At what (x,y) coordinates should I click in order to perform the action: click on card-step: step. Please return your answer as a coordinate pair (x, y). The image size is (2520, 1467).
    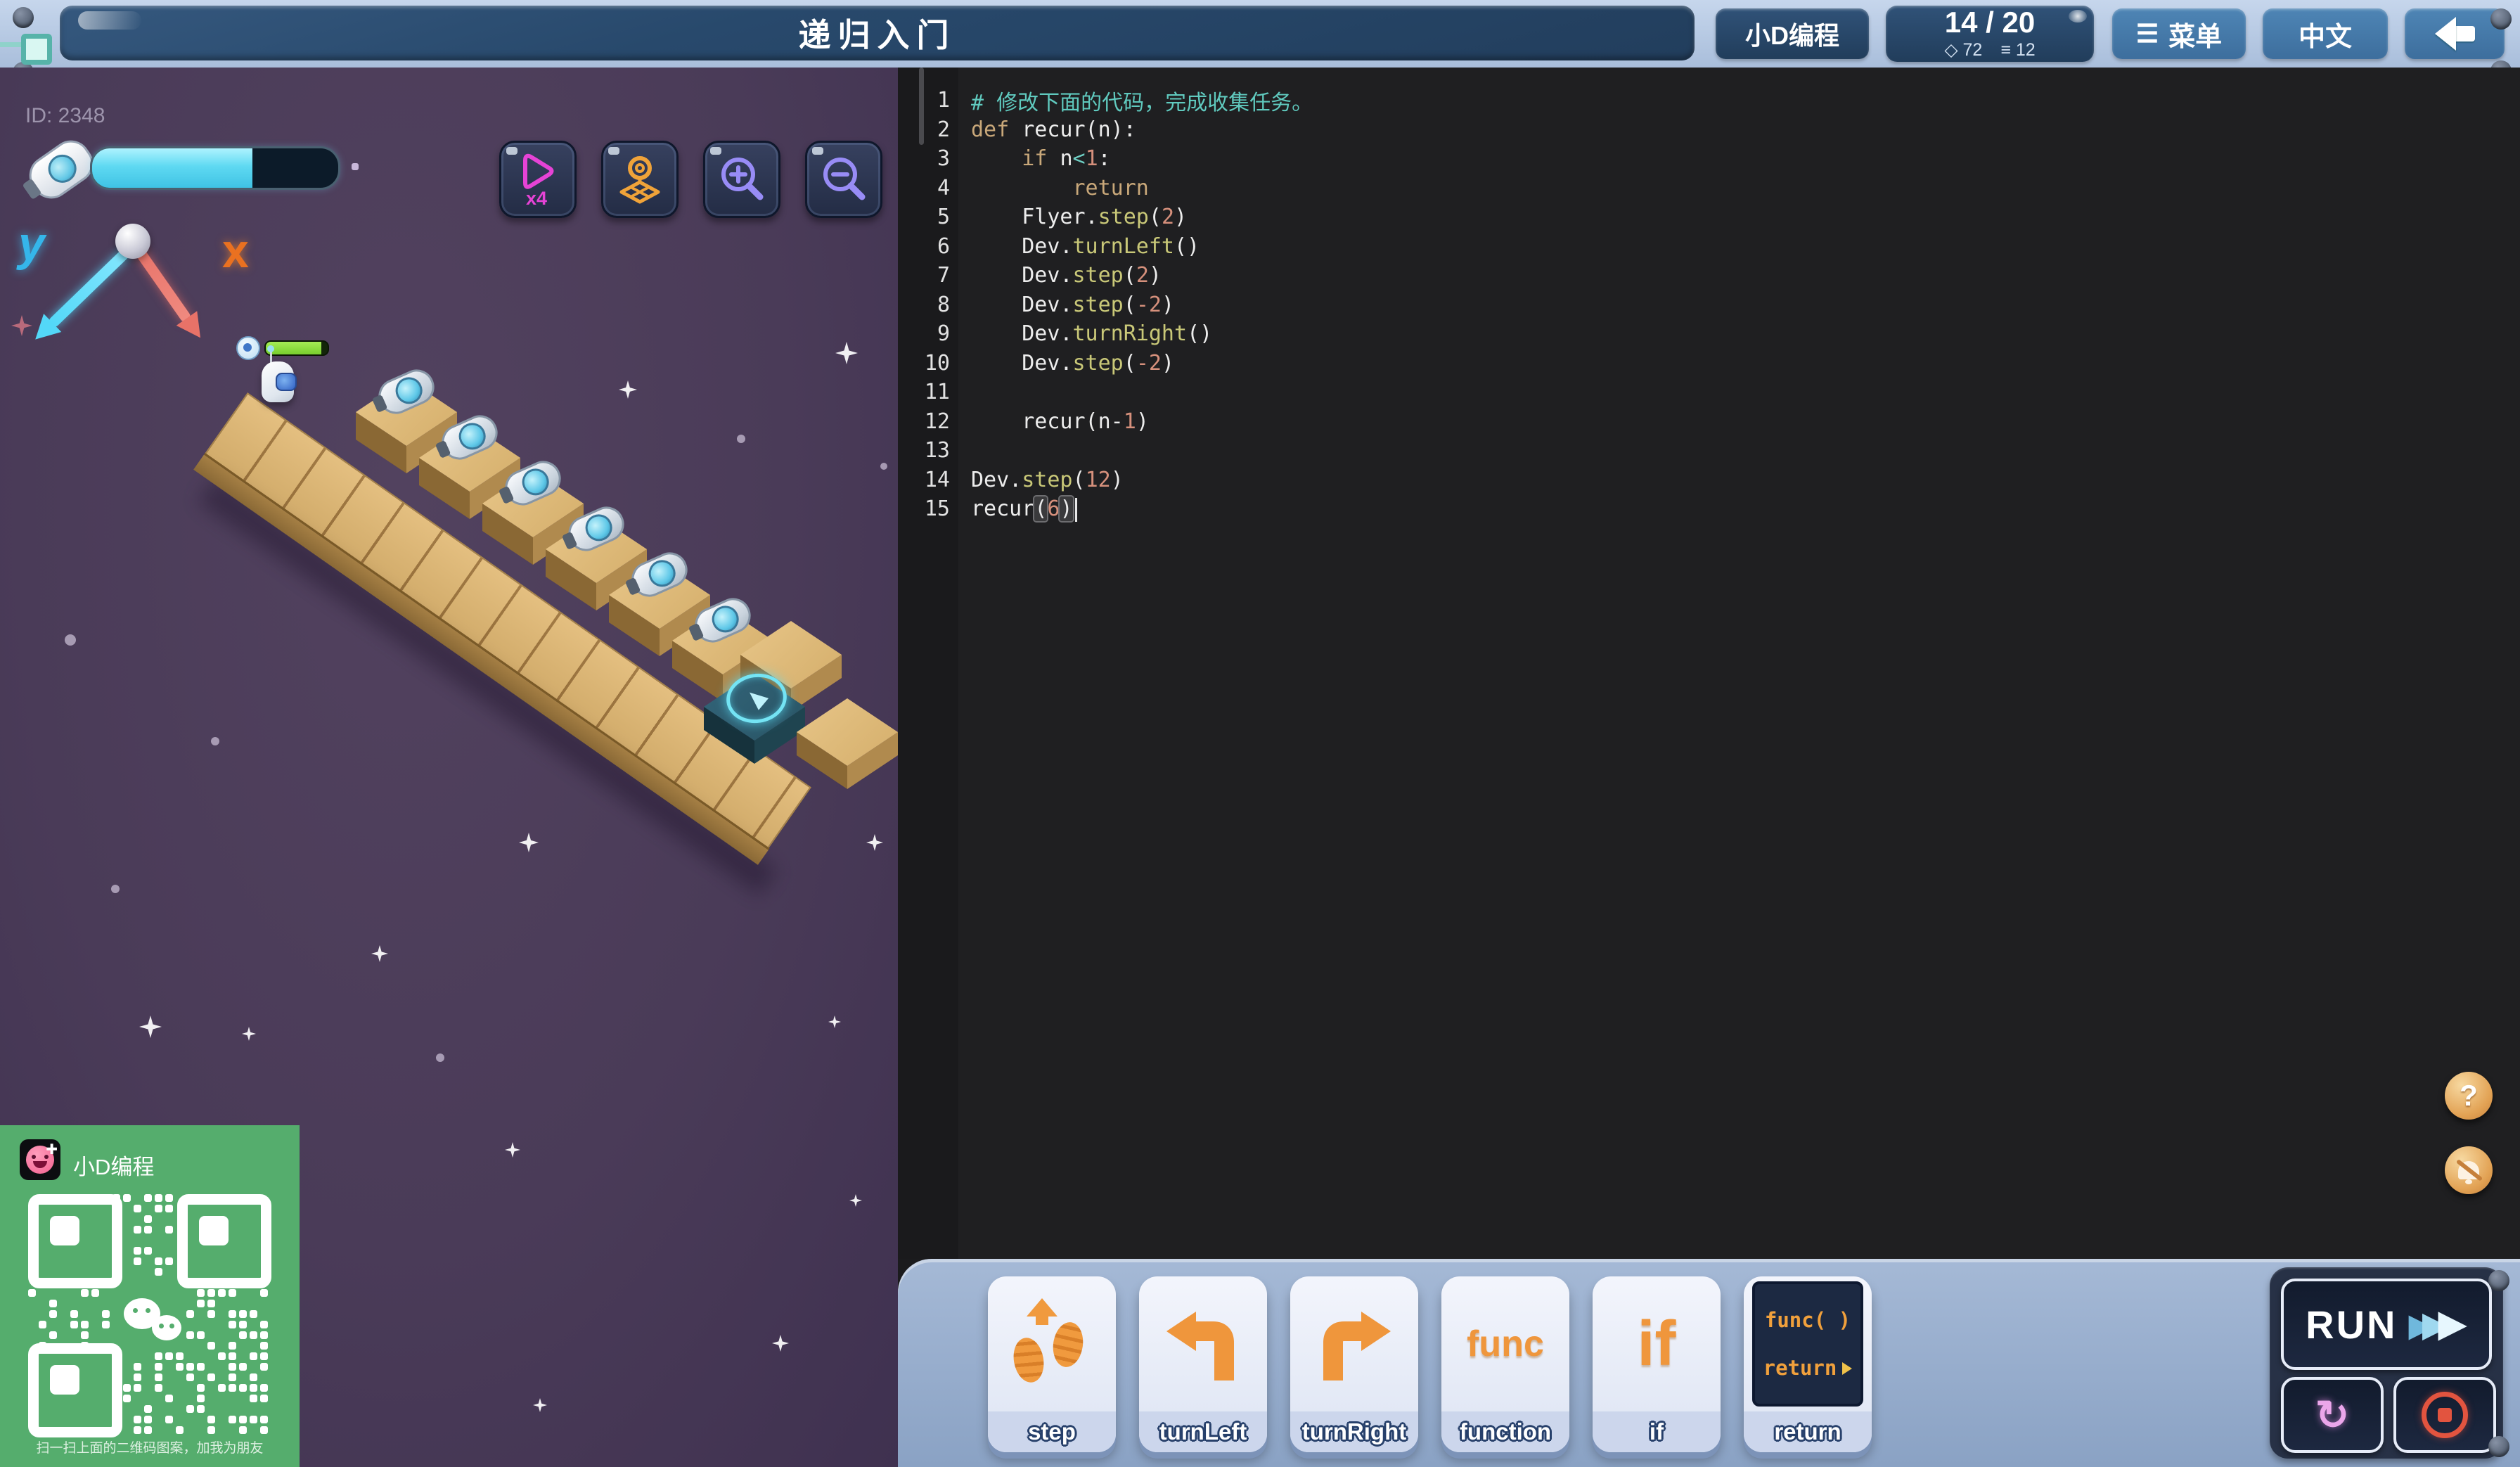
    Looking at the image, I should click on (1052, 1364).